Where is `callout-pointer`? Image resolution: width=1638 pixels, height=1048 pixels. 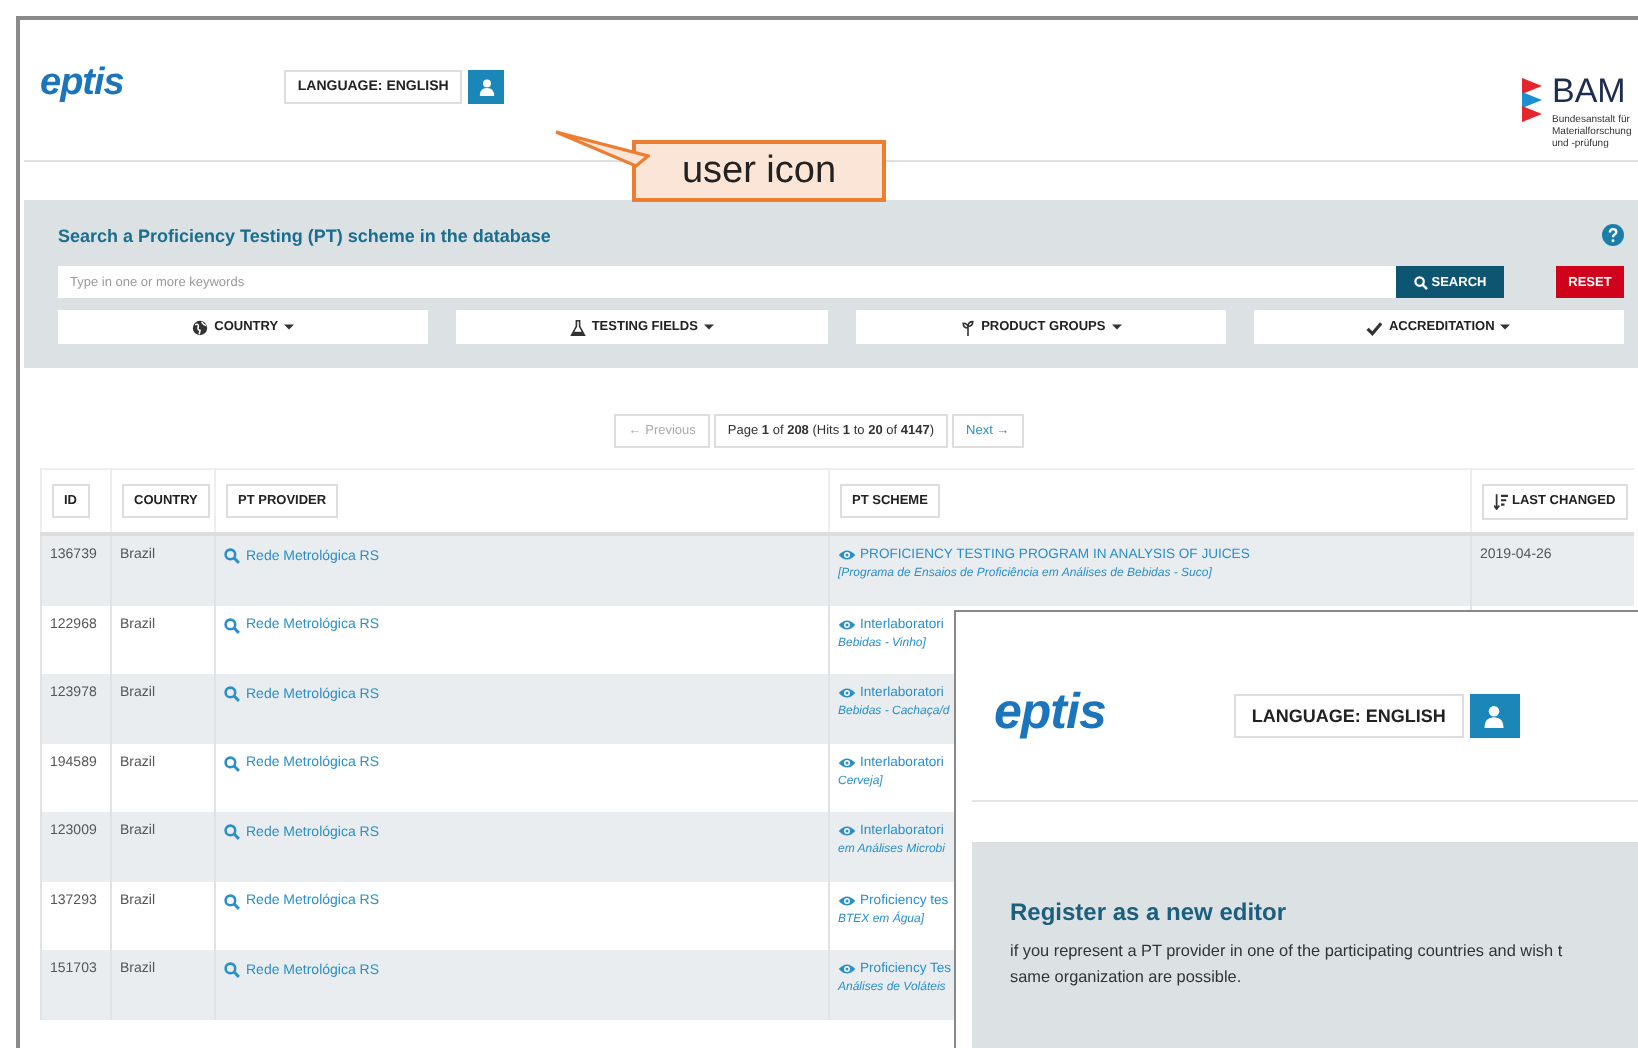
callout-pointer is located at coordinates (602, 149).